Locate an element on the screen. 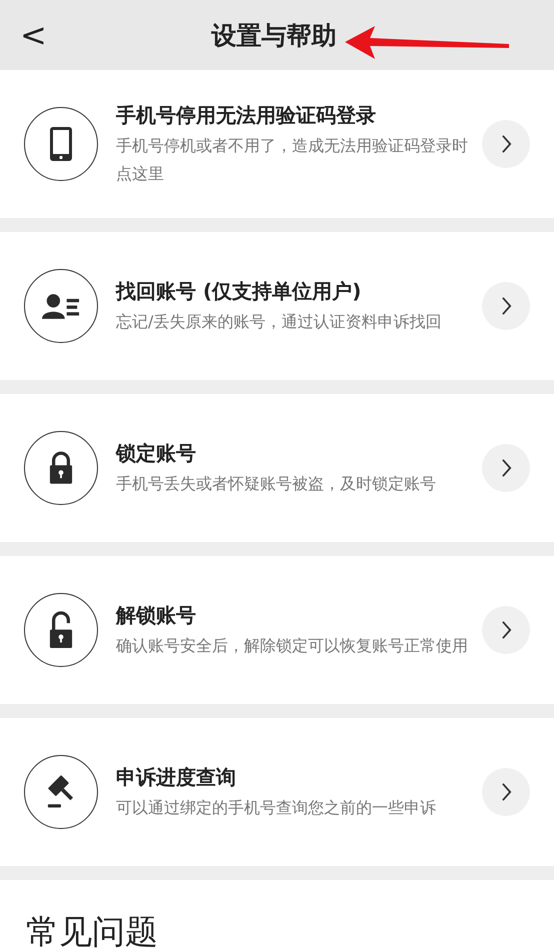  page-title: 设置与帮助 is located at coordinates (274, 36).